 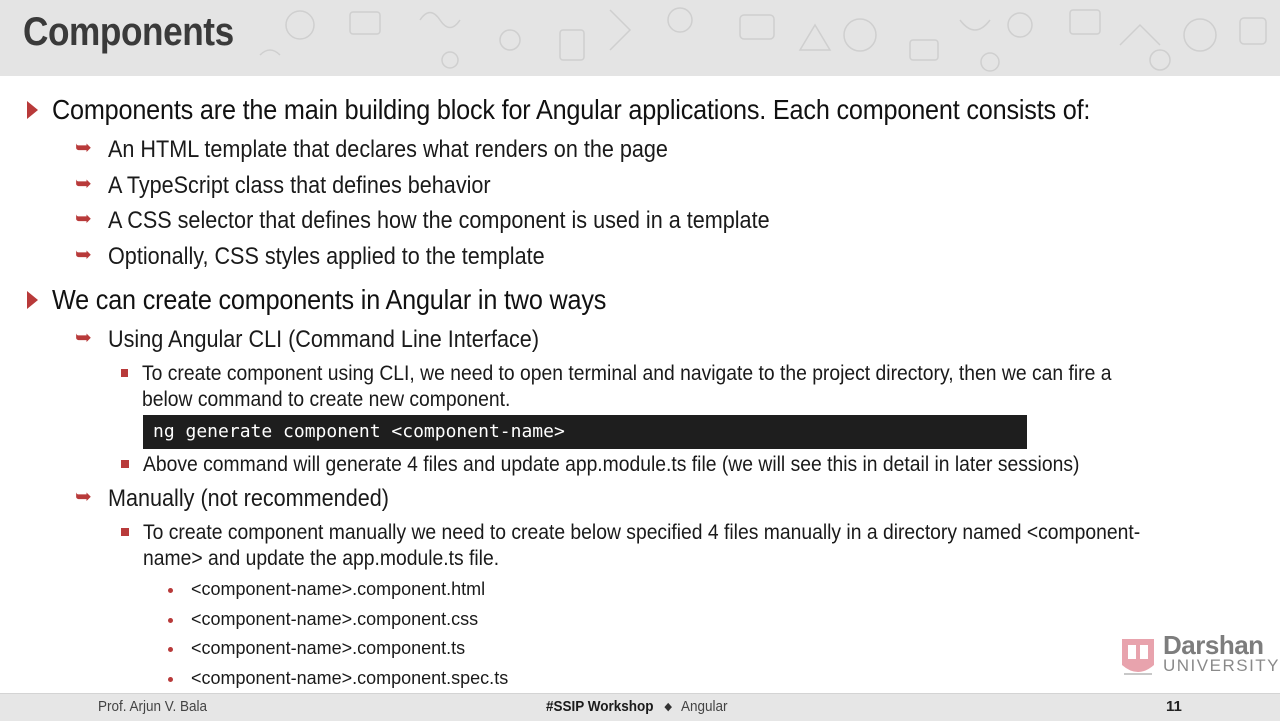 I want to click on list-item: ➥ Manually (not recommended), so click(x=247, y=499).